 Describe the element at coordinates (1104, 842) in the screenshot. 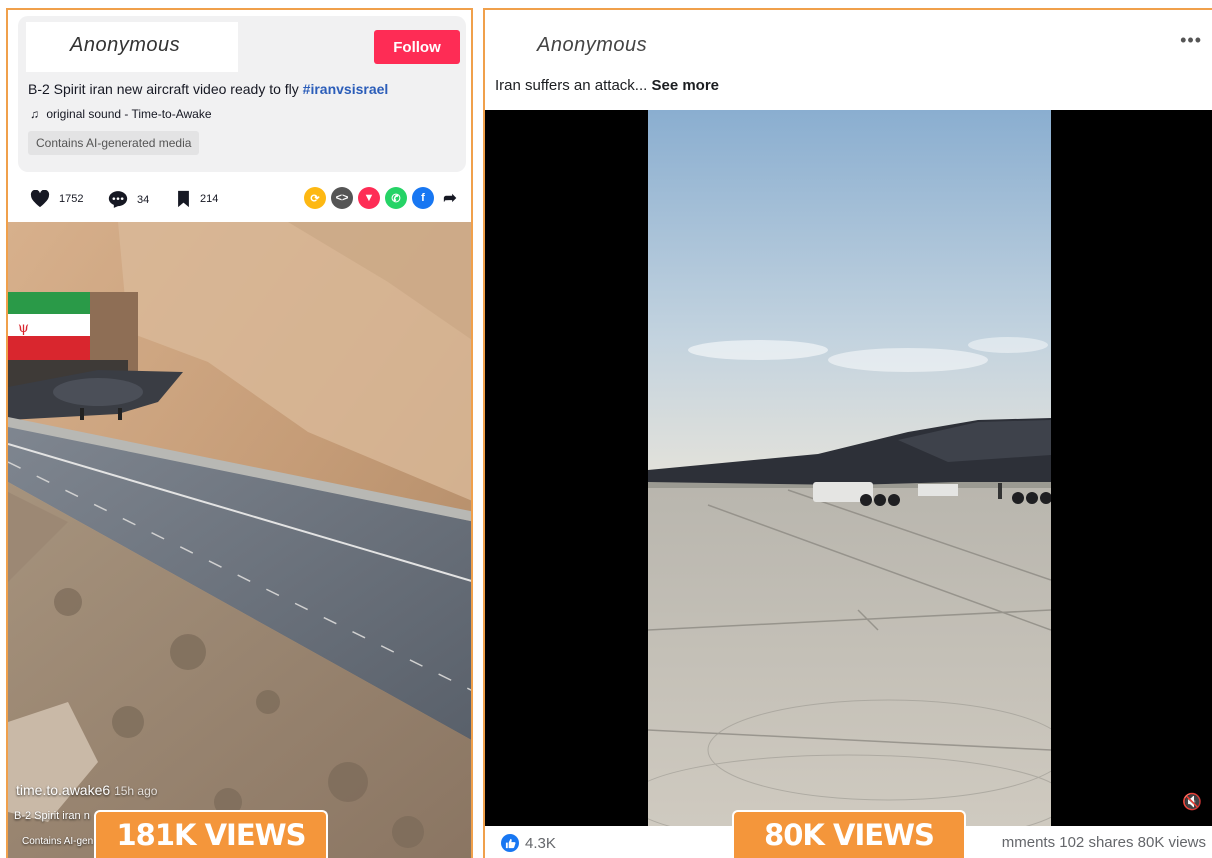

I see `engagement-stats: mments 102 shares 80K views` at that location.